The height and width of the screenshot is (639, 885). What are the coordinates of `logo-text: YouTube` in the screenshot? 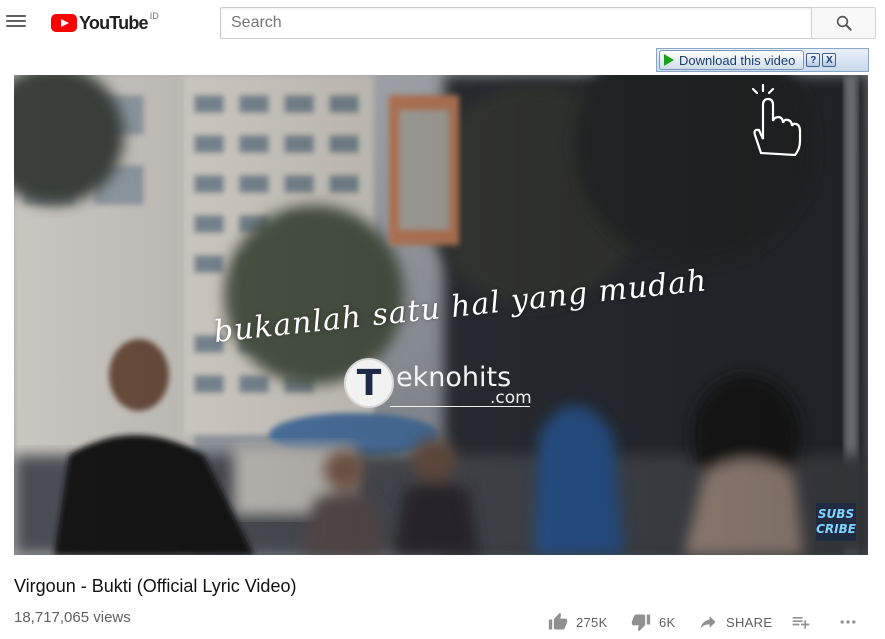 It's located at (114, 22).